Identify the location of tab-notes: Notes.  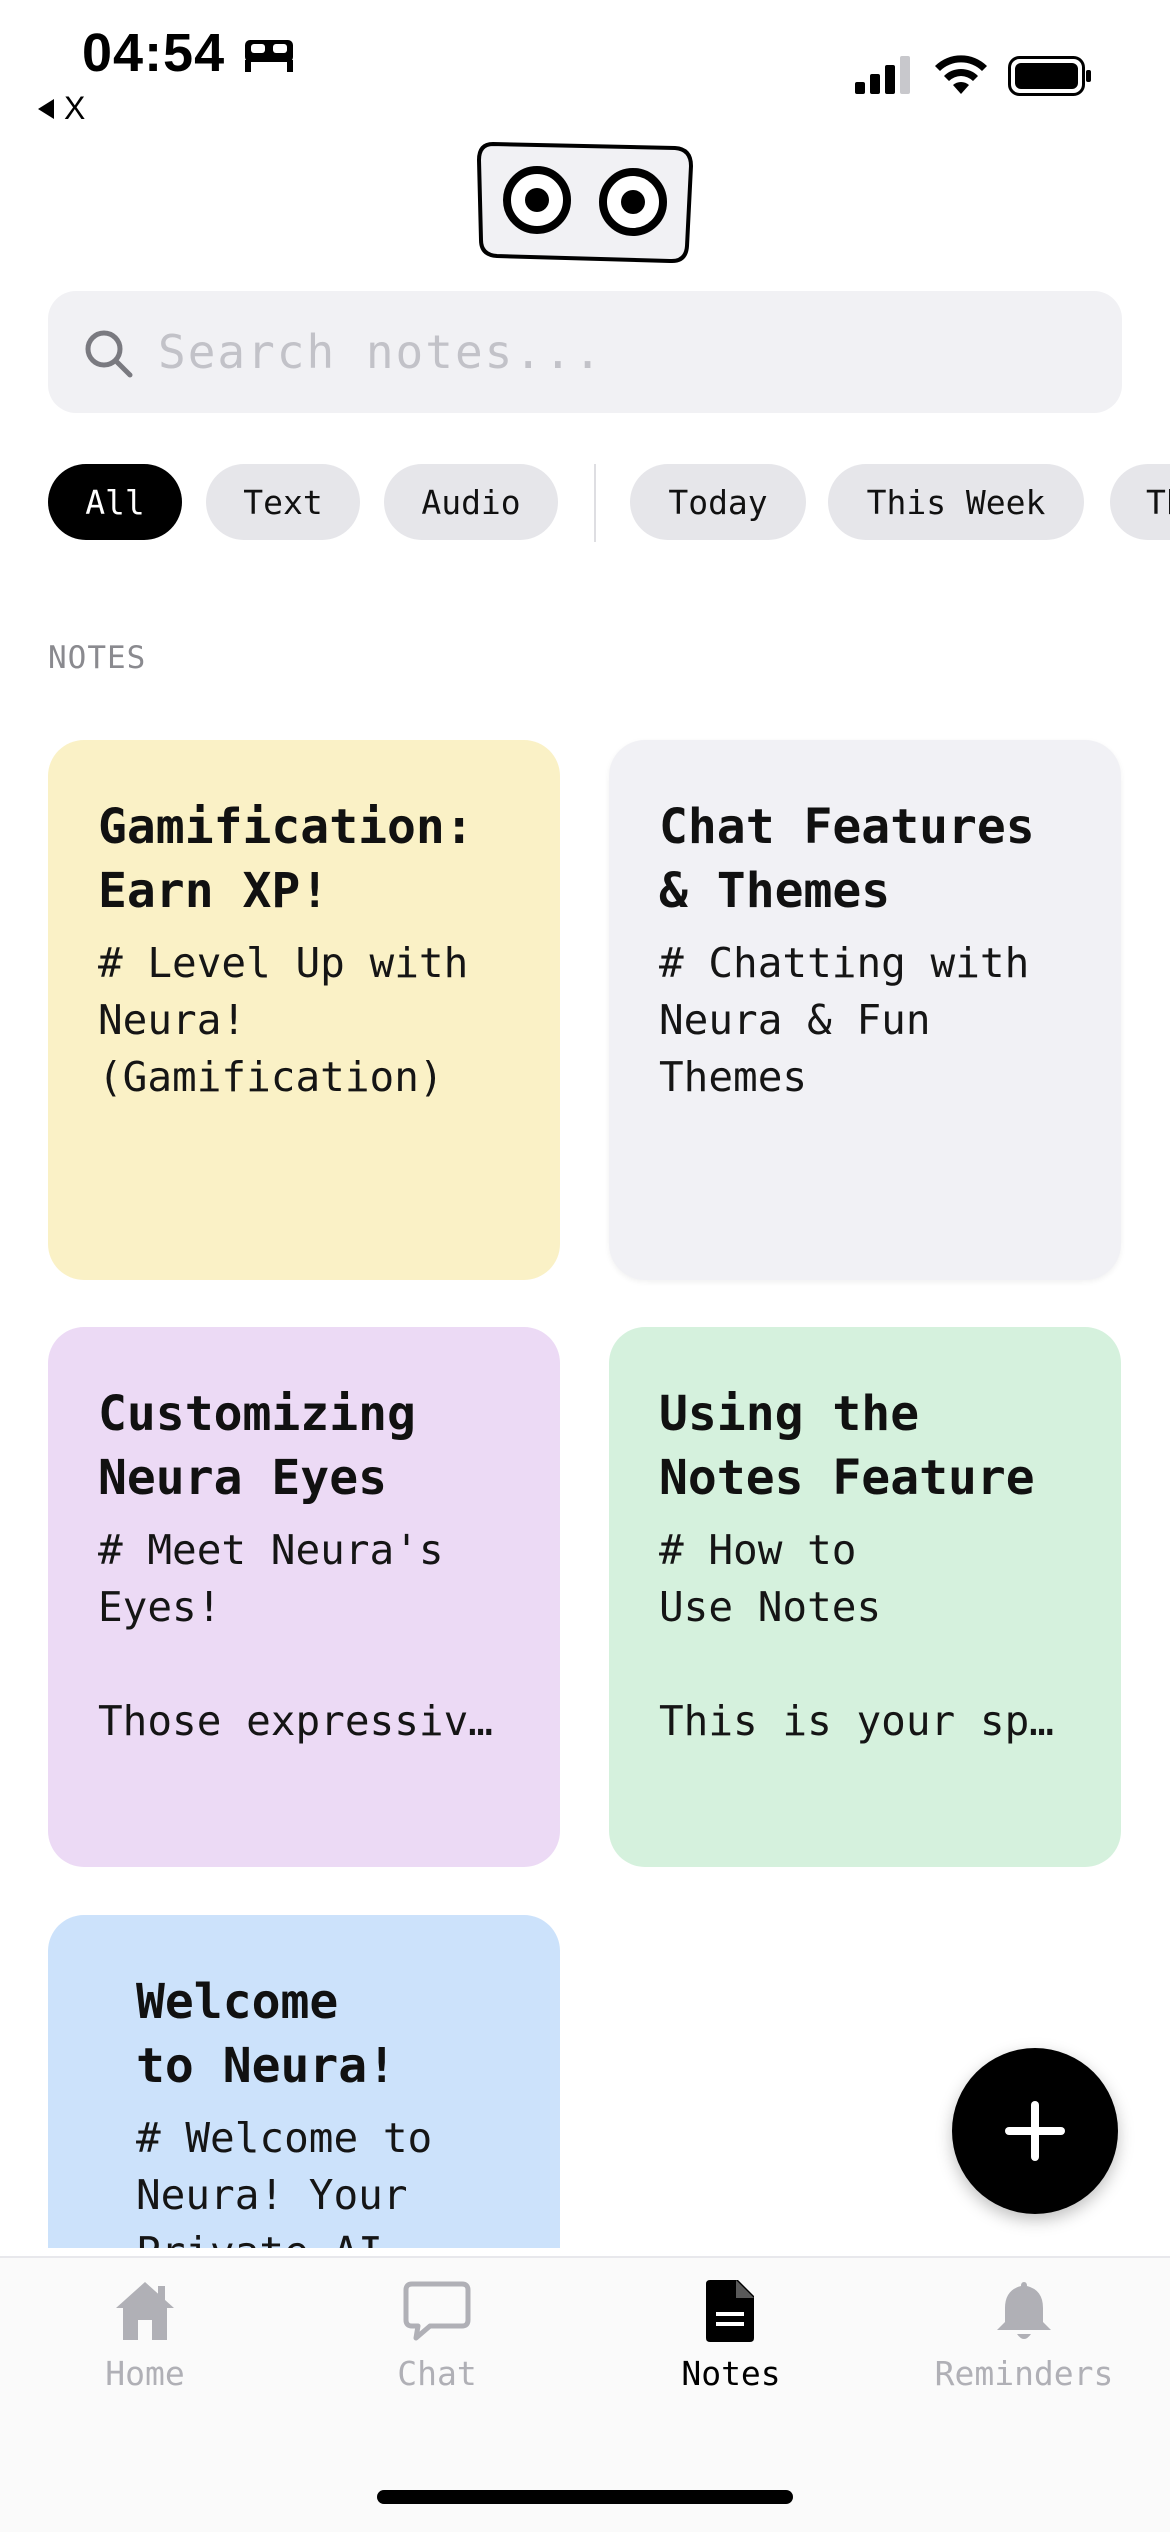
(731, 2336).